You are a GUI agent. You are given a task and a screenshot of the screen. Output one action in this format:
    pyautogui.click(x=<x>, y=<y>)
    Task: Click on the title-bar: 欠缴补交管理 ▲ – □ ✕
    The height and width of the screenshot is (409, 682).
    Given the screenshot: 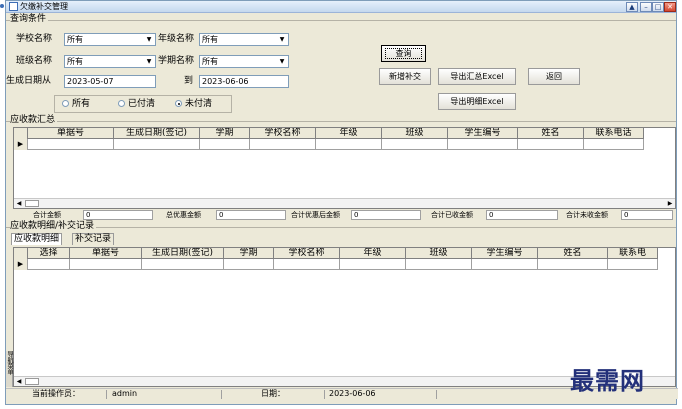 What is the action you would take?
    pyautogui.click(x=341, y=7)
    